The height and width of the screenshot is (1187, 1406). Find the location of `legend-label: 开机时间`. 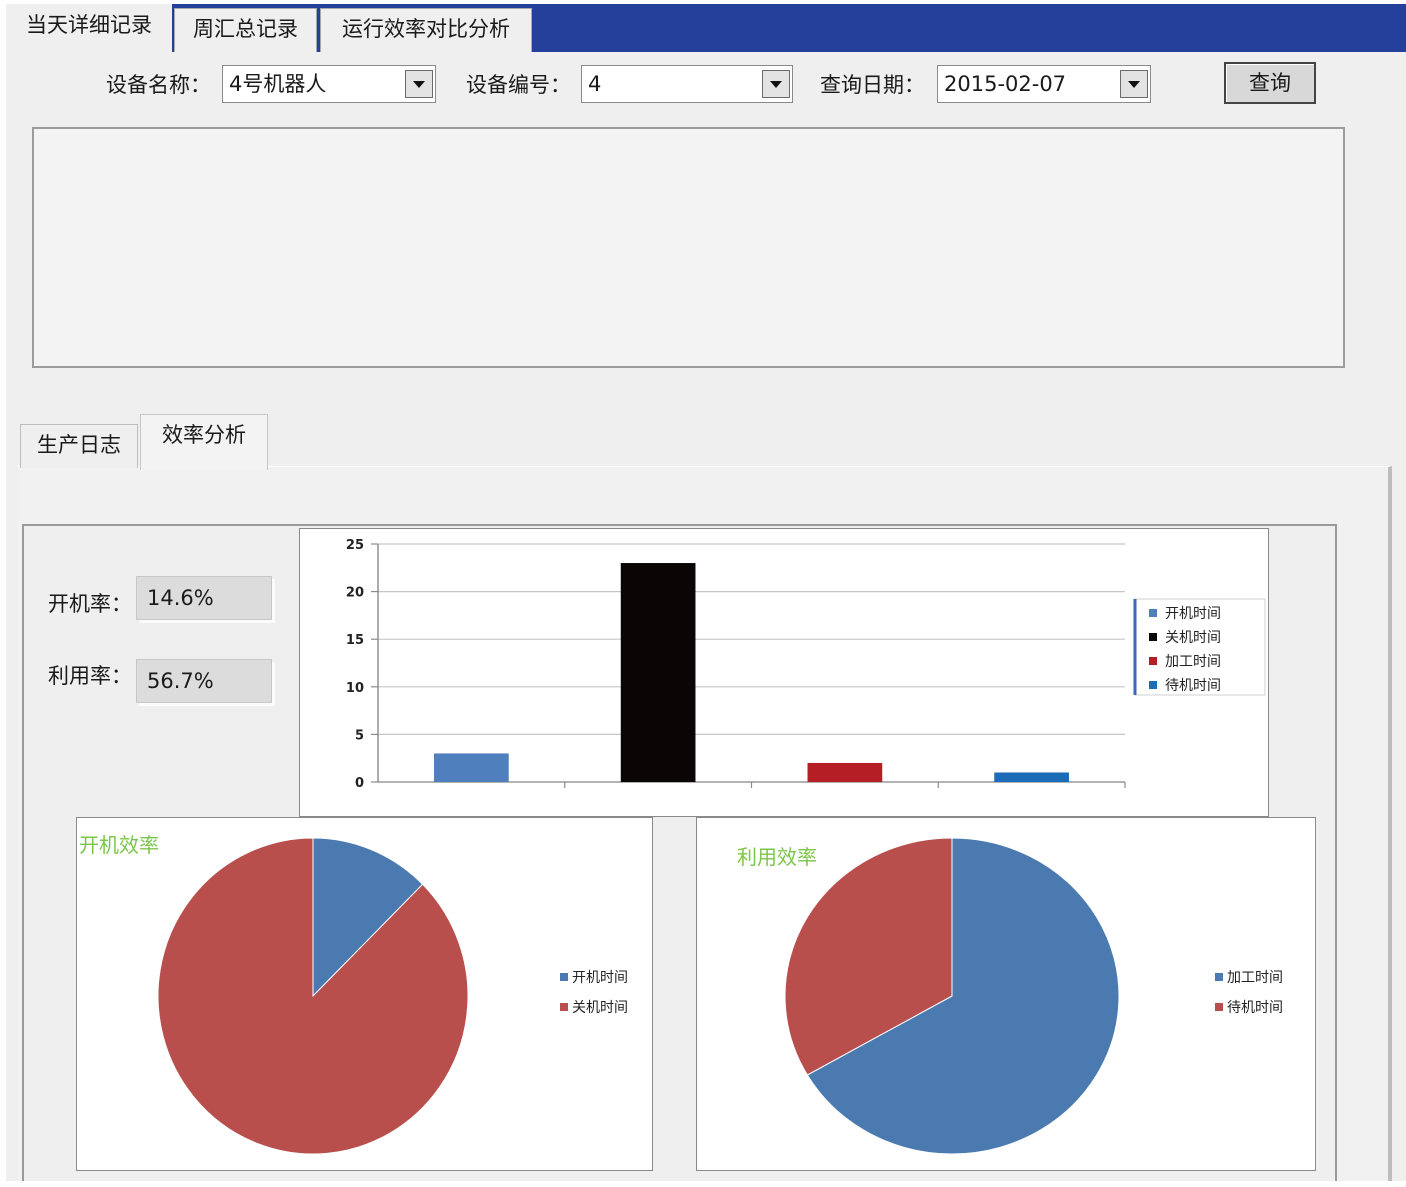

legend-label: 开机时间 is located at coordinates (1193, 614).